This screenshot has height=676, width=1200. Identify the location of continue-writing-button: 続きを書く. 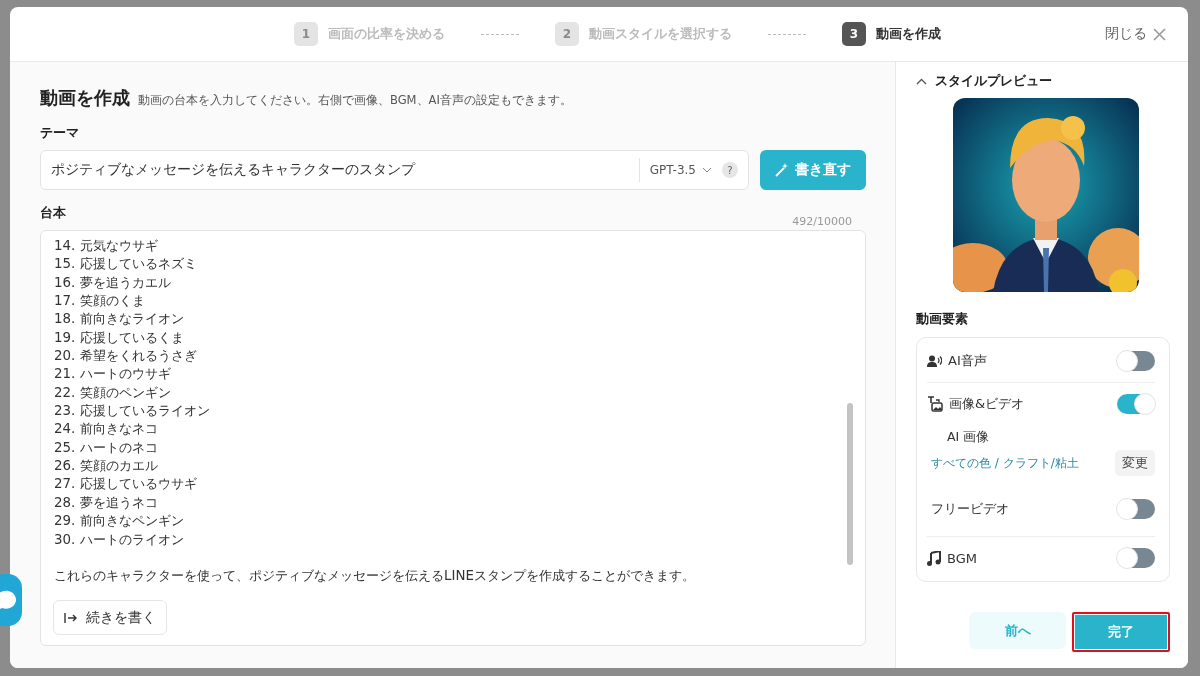
(110, 617).